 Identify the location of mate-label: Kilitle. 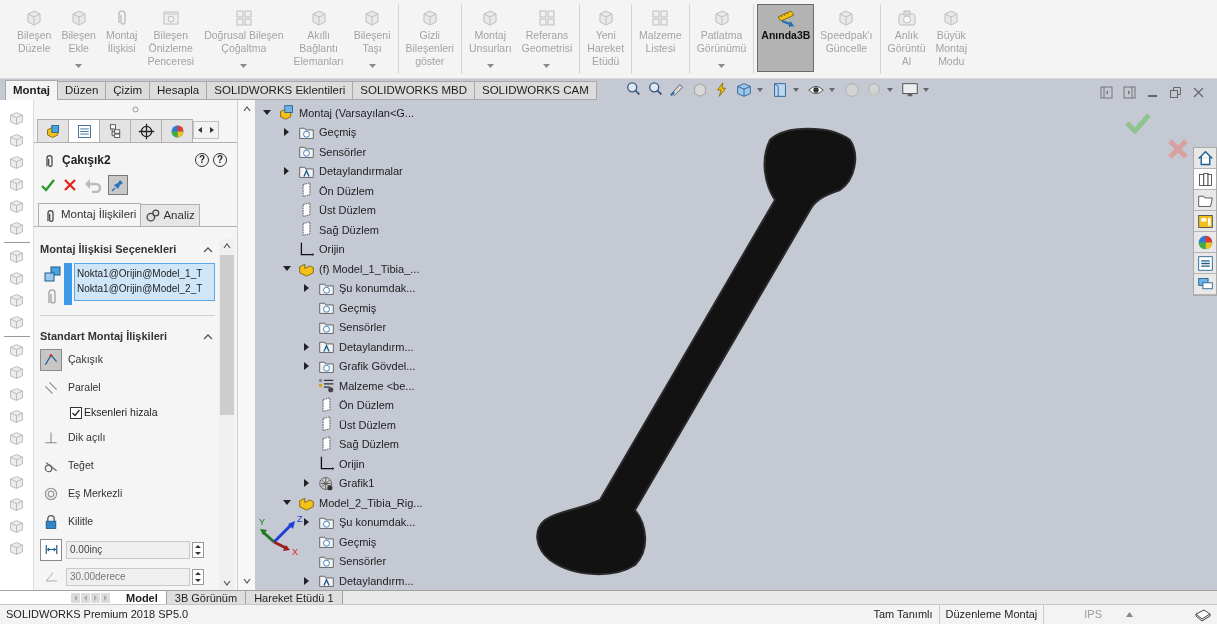
(81, 522).